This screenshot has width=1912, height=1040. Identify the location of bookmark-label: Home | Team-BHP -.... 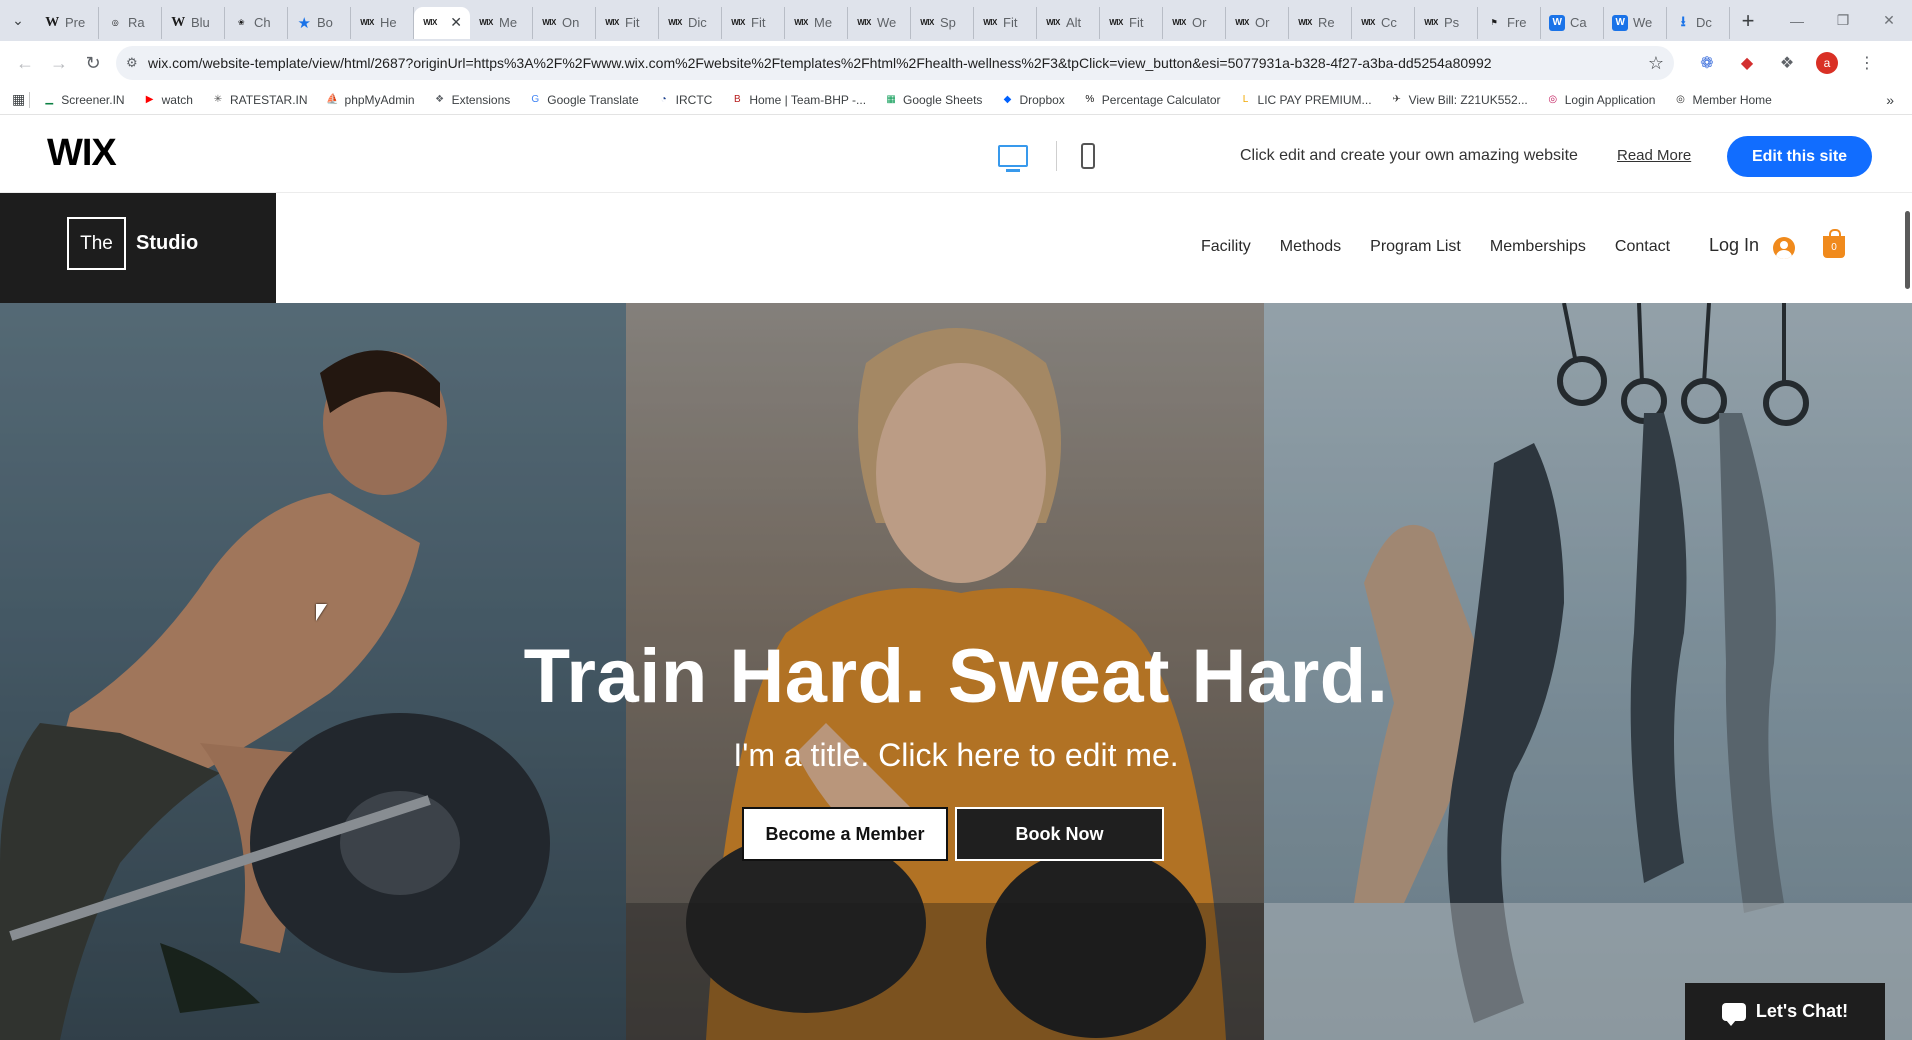
(808, 99).